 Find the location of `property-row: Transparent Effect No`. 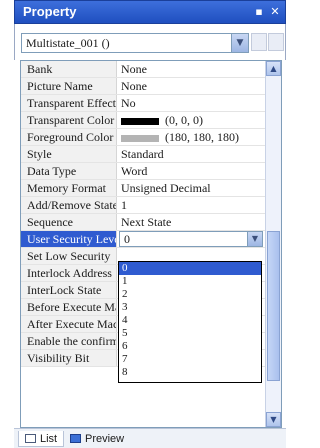

property-row: Transparent Effect No is located at coordinates (143, 103).